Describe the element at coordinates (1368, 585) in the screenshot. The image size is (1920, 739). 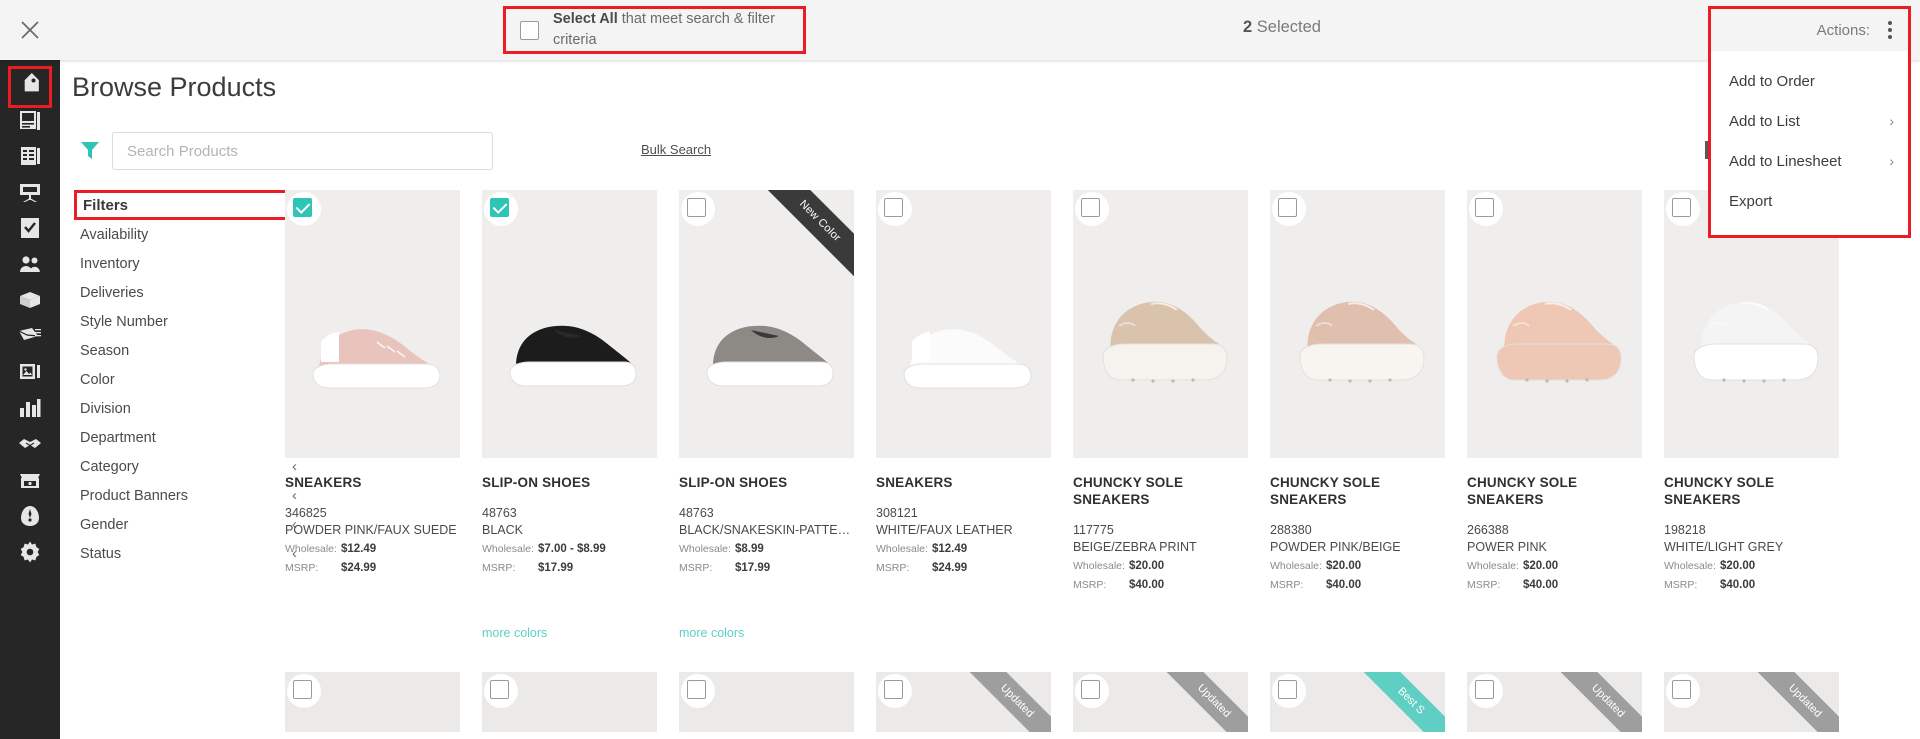
I see `product-msrp-price: MSRP: $40.00` at that location.